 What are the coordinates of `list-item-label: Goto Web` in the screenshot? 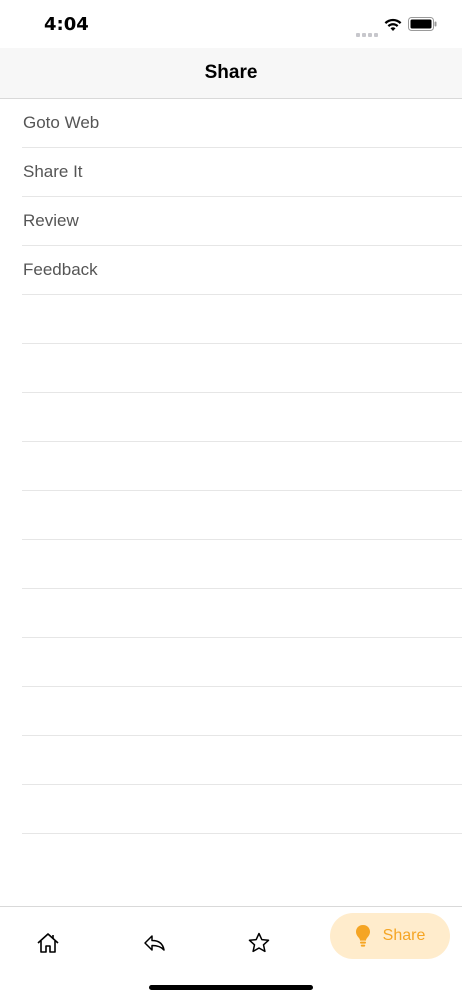 It's located at (61, 122).